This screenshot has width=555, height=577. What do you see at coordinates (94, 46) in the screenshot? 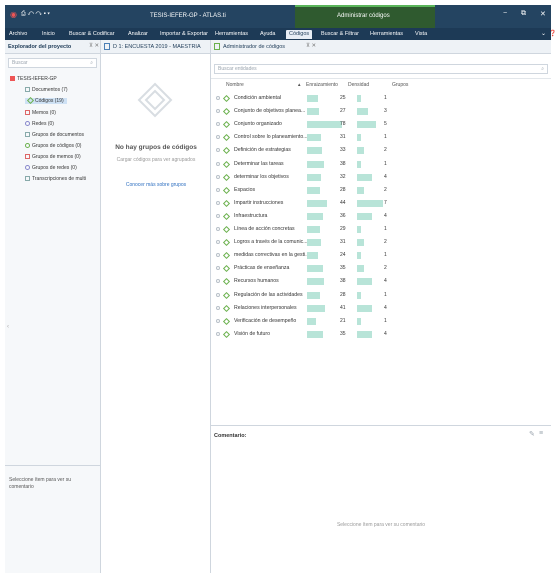
I see `pin-close-icon: ⊼ ✕` at bounding box center [94, 46].